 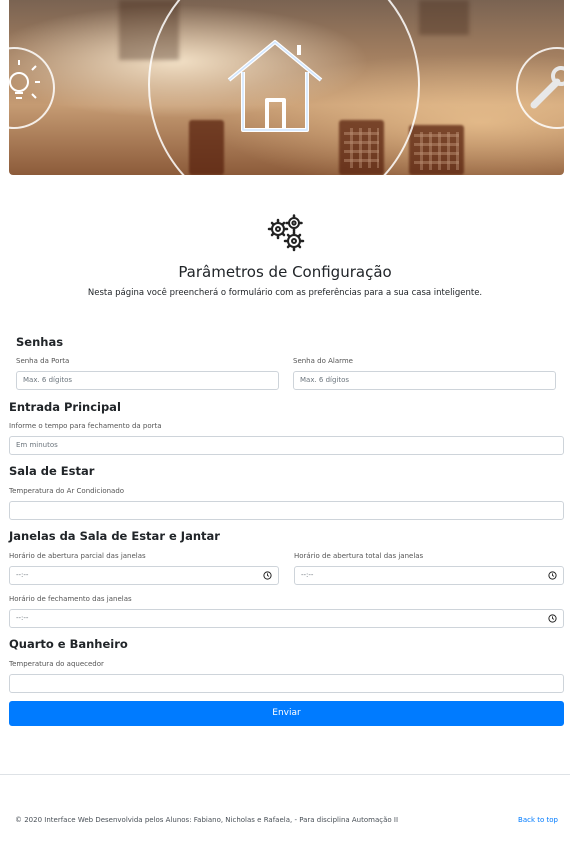 What do you see at coordinates (285, 774) in the screenshot?
I see `footer-divider` at bounding box center [285, 774].